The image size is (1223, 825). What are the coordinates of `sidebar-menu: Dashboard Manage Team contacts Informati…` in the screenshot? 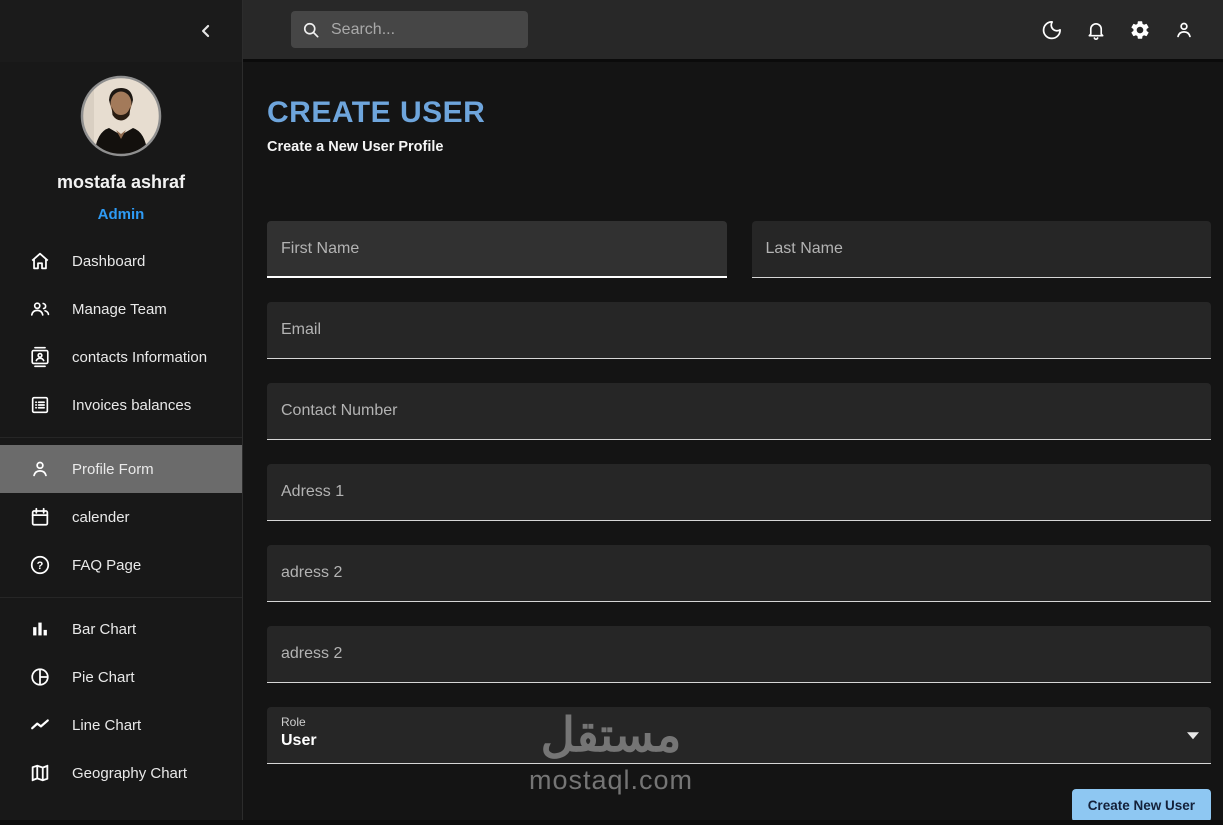 It's located at (121, 517).